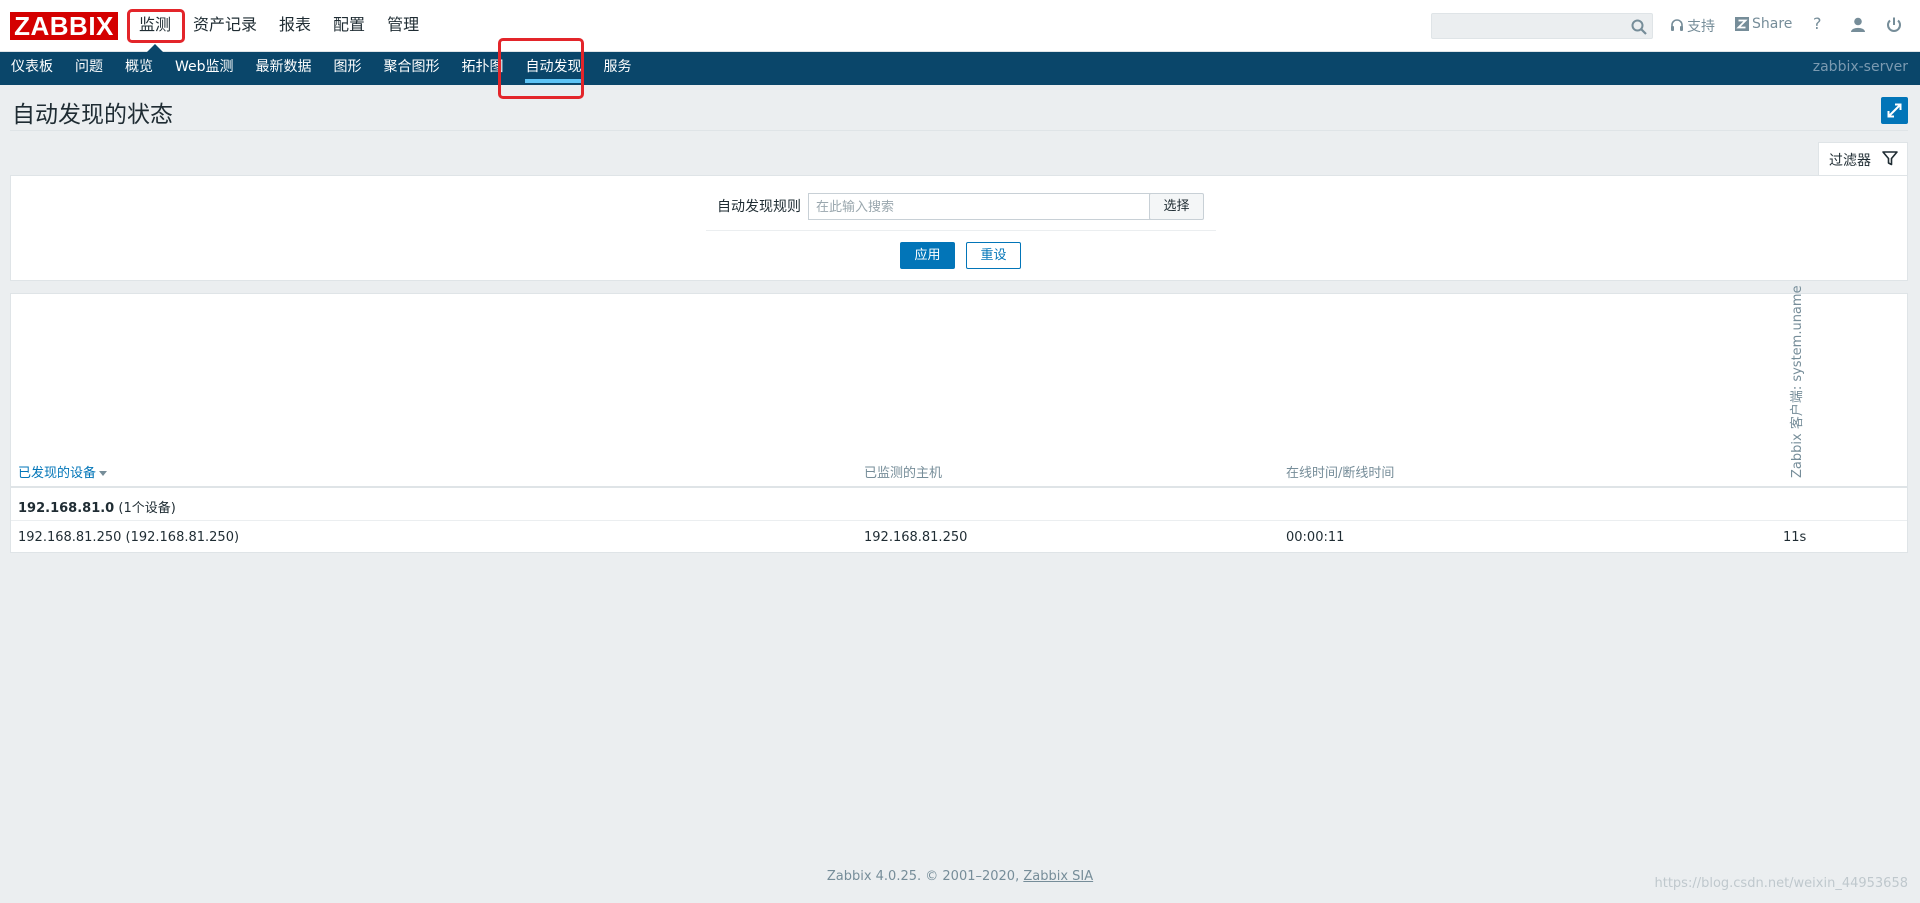  I want to click on main-menu-monitoring: 监测, so click(155, 26).